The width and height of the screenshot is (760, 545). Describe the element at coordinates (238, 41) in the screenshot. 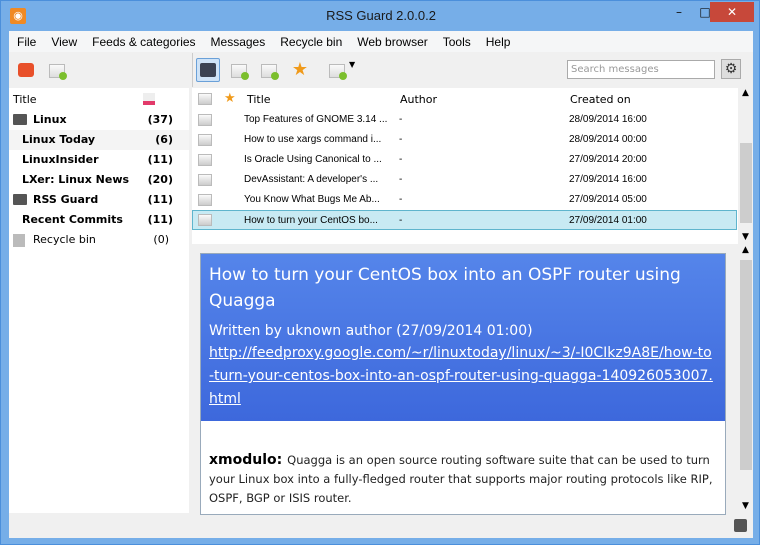

I see `menu-messages: Messages` at that location.